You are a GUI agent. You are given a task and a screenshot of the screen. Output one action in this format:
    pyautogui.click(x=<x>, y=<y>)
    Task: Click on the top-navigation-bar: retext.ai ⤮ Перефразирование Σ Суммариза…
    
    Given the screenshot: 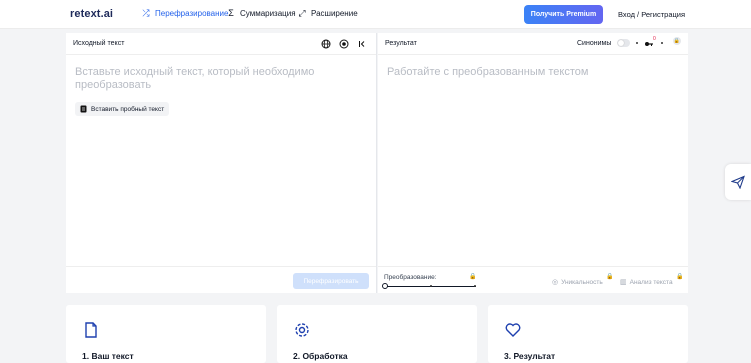 What is the action you would take?
    pyautogui.click(x=375, y=14)
    